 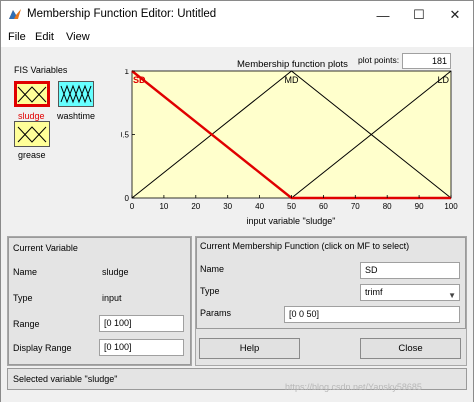 I want to click on fis-variable-washtime, so click(x=76, y=94).